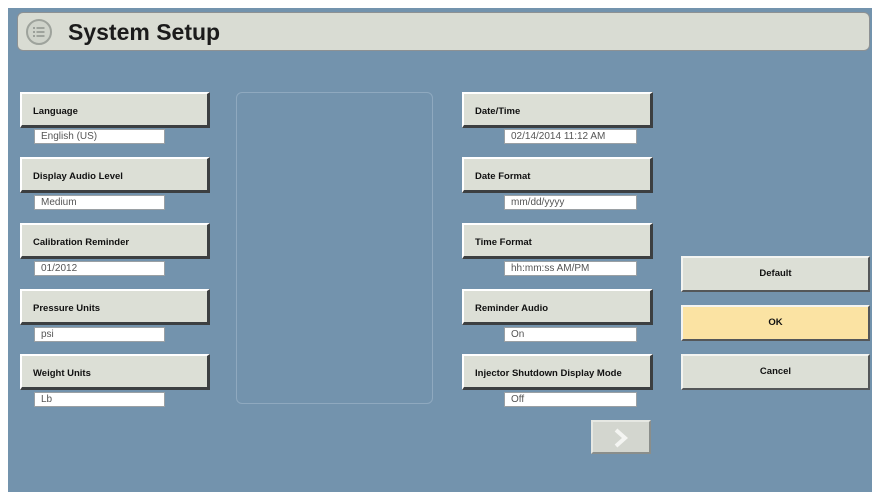  Describe the element at coordinates (512, 308) in the screenshot. I see `reminder-audio-label: Reminder Audio` at that location.